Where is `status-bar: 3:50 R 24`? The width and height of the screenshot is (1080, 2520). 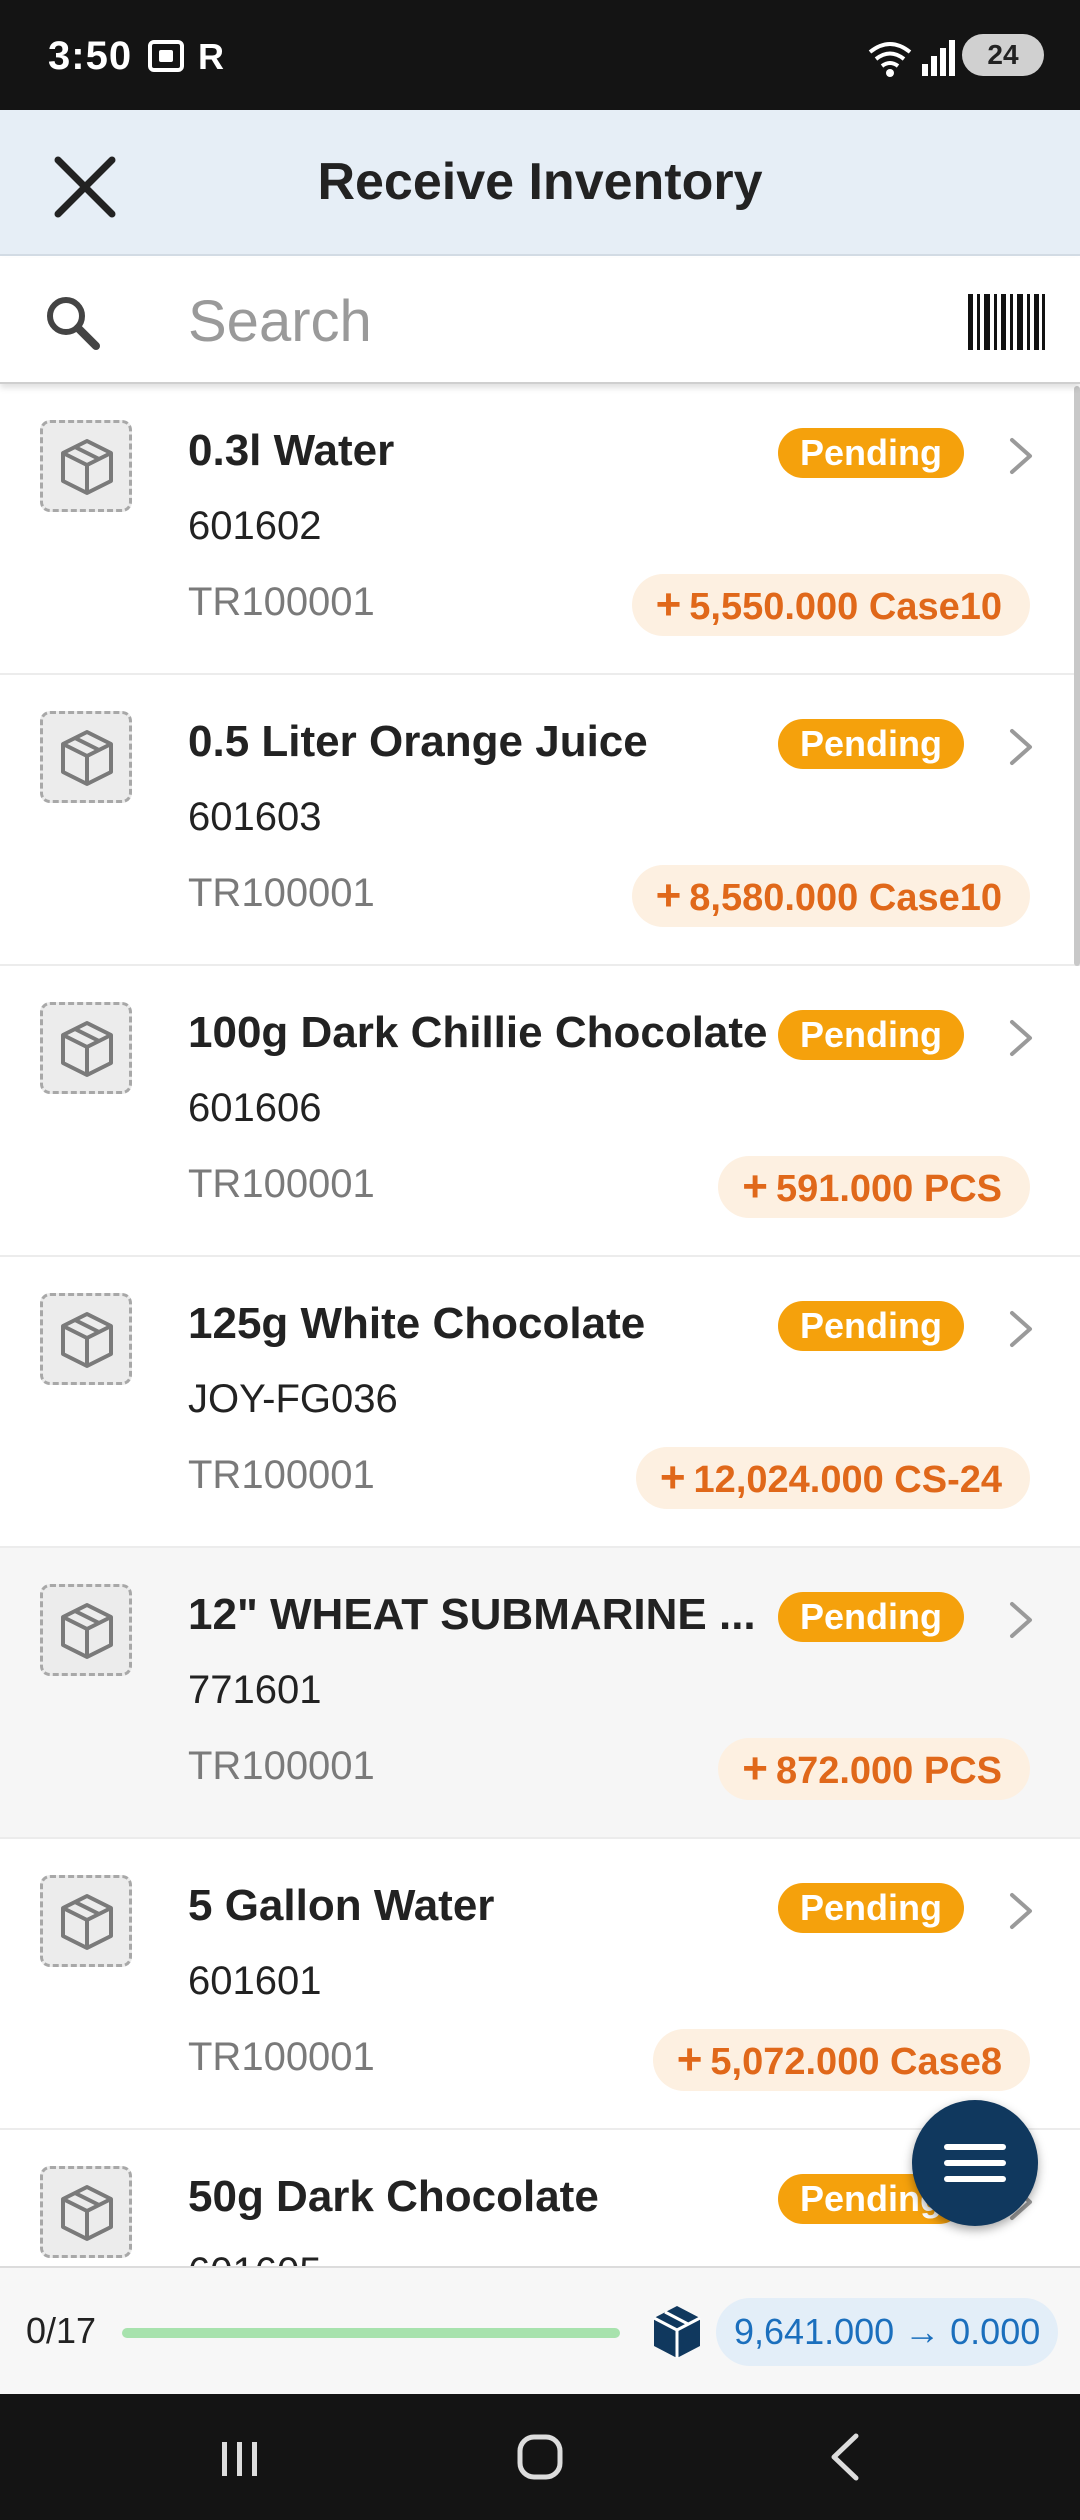 status-bar: 3:50 R 24 is located at coordinates (540, 55).